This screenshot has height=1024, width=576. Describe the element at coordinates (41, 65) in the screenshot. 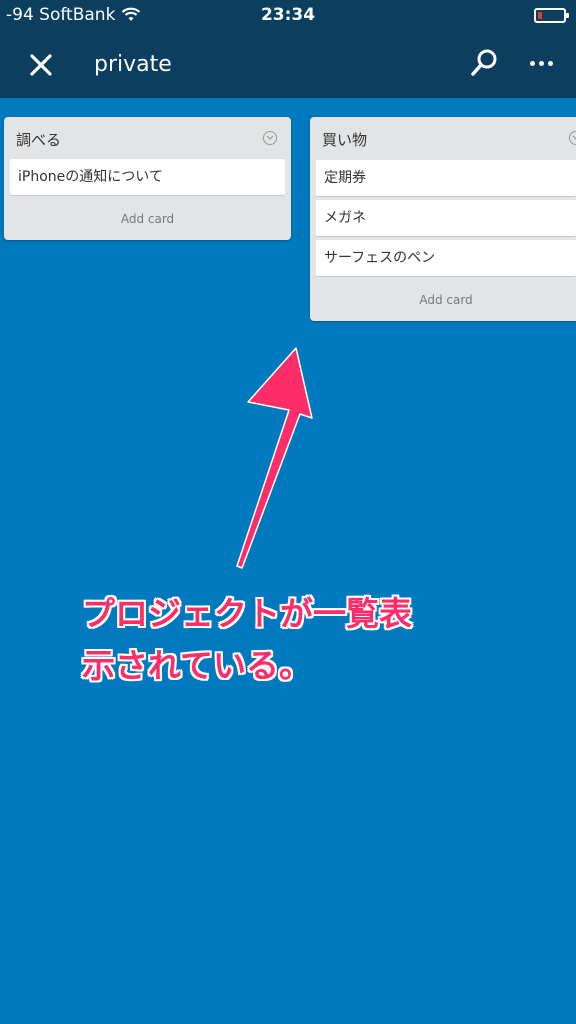

I see `close-icon` at that location.